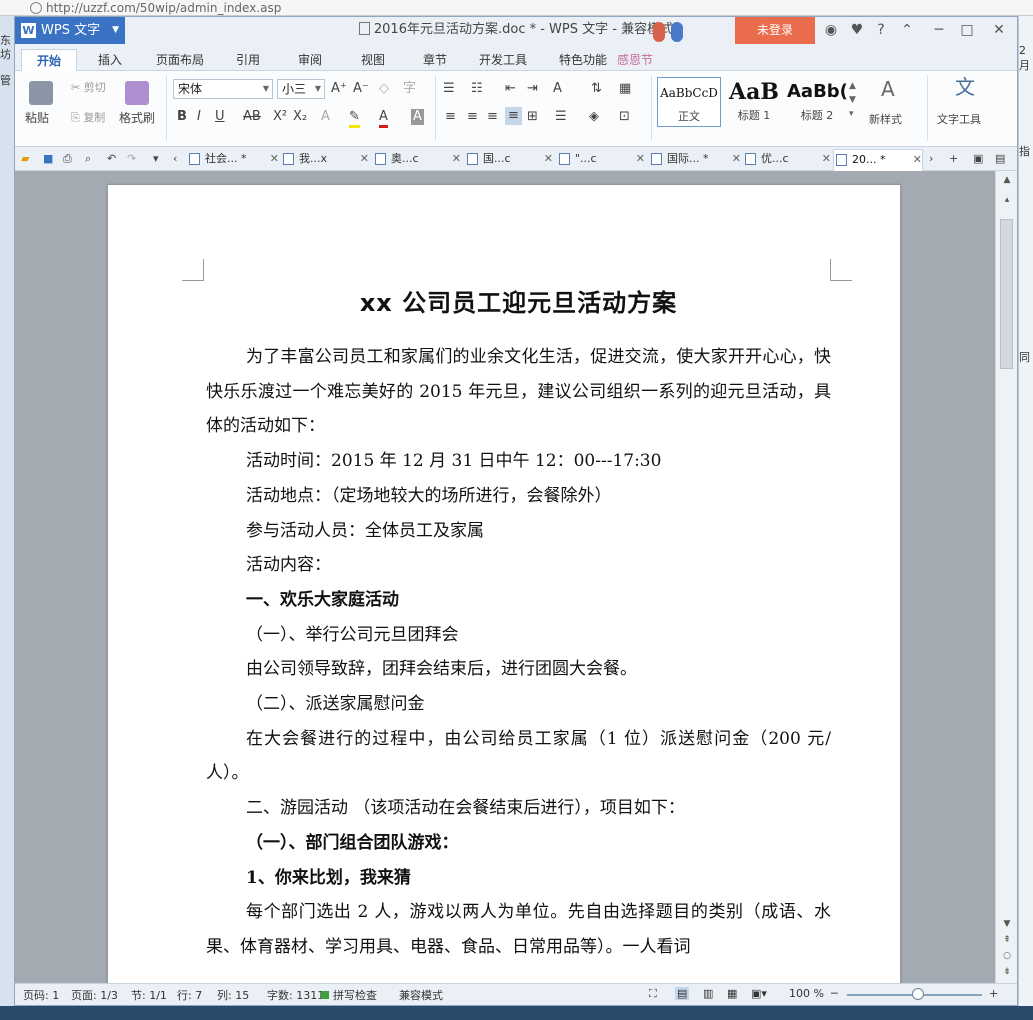 The height and width of the screenshot is (1020, 1033). What do you see at coordinates (583, 60) in the screenshot?
I see `tab-features: 特色功能` at bounding box center [583, 60].